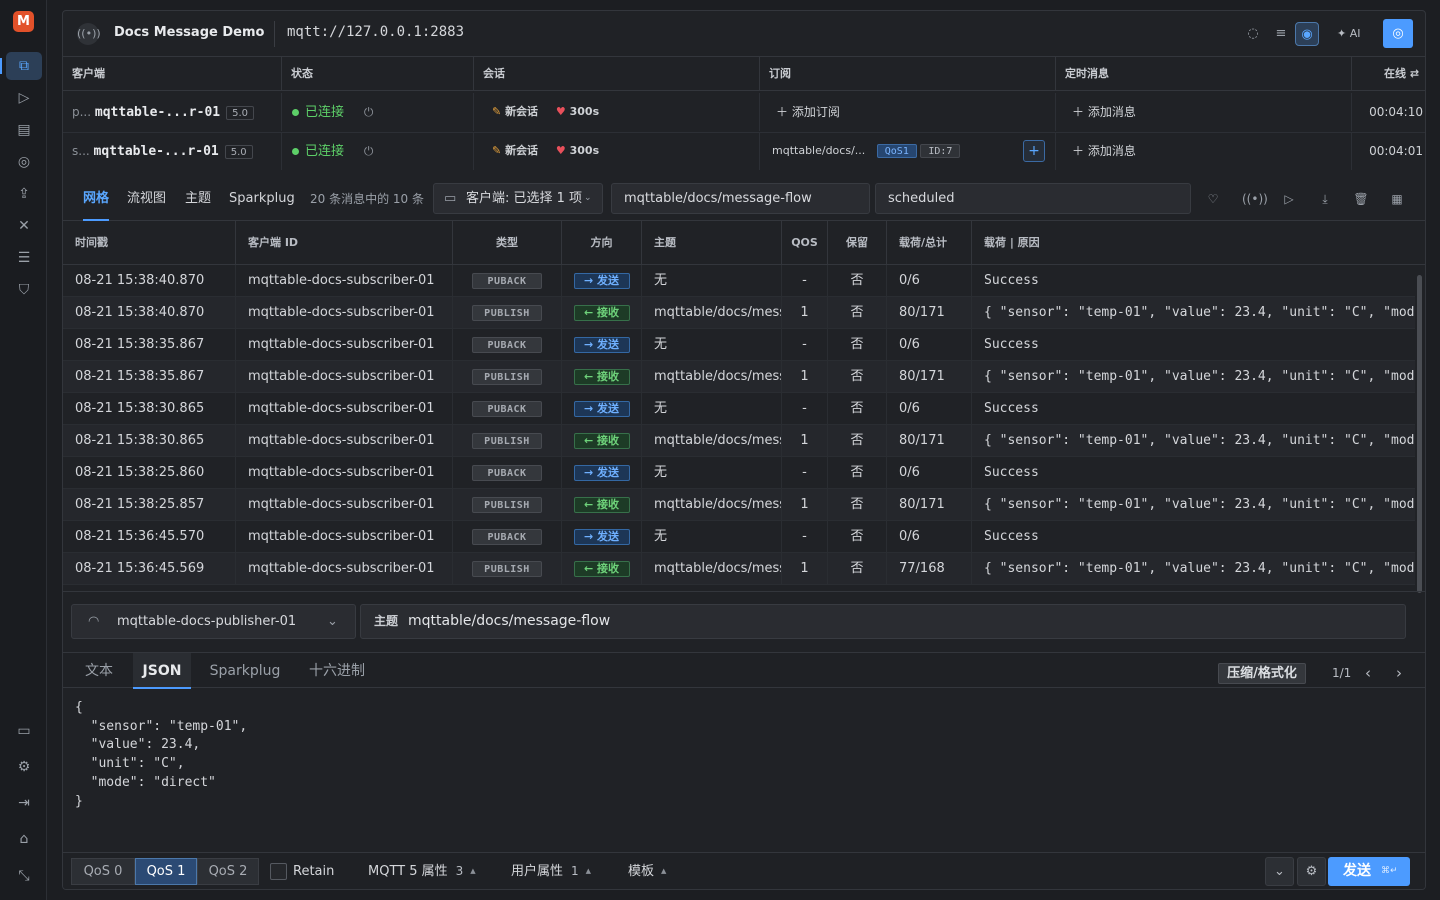 The image size is (1440, 900). I want to click on topic-filter-input: mqttable/docs/message-flow, so click(740, 198).